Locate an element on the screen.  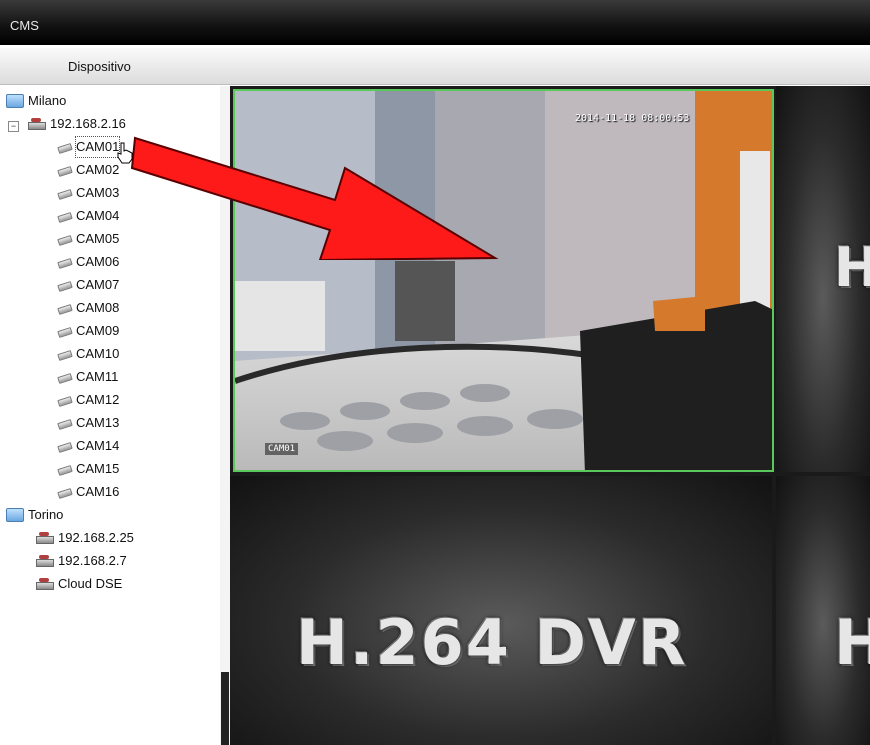
tree-camera-cam09: CAM09 is located at coordinates (87, 330).